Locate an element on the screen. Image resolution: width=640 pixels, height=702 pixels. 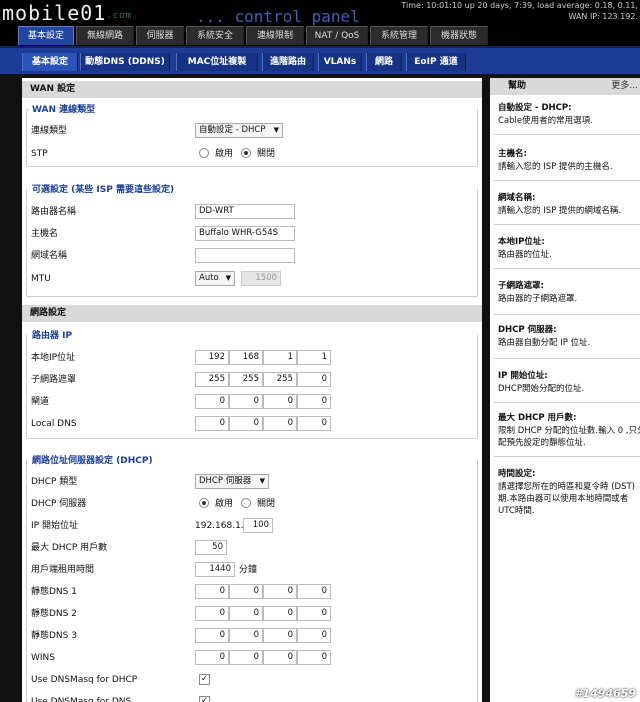
stp-disable-radio is located at coordinates (246, 153).